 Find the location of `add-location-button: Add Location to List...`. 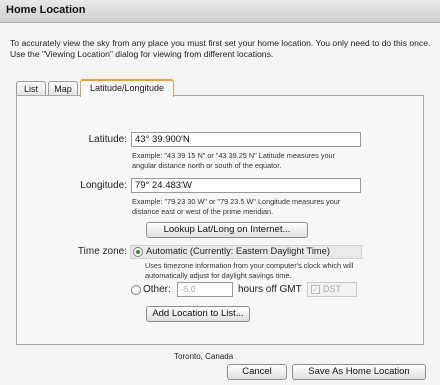

add-location-button: Add Location to List... is located at coordinates (198, 314).